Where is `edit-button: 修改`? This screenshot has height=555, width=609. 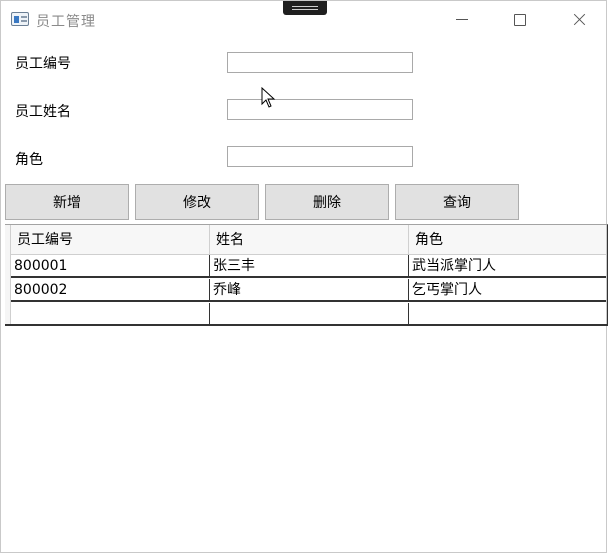
edit-button: 修改 is located at coordinates (197, 202).